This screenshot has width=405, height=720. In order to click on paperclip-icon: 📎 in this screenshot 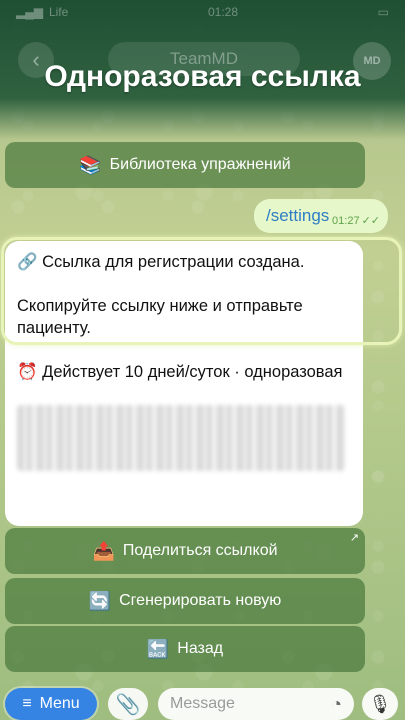, I will do `click(128, 704)`.